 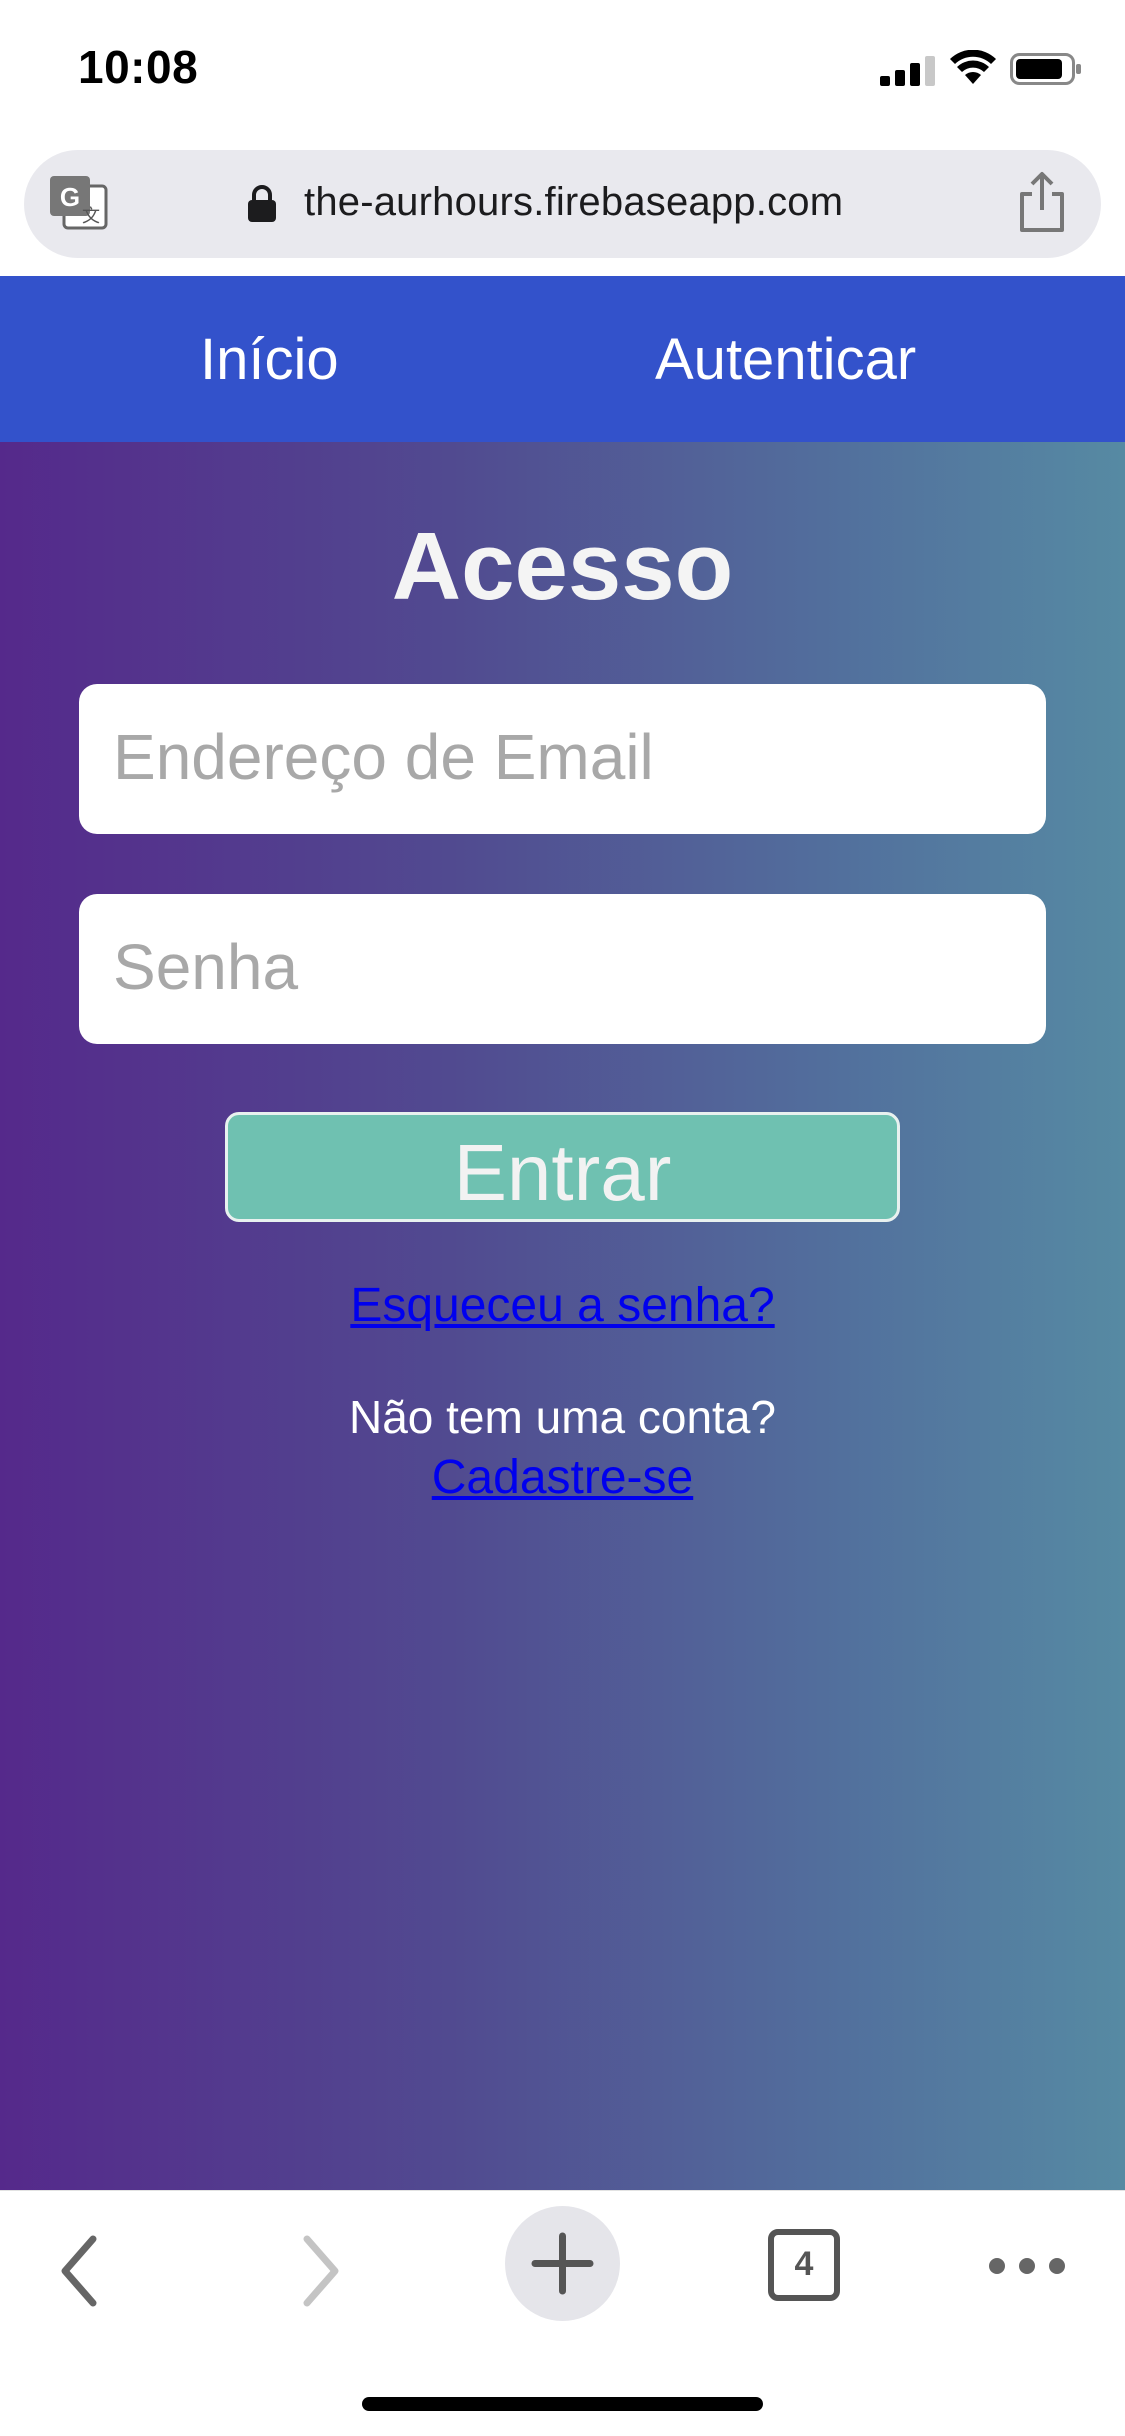 I want to click on translate-icon: G 文, so click(x=78, y=204).